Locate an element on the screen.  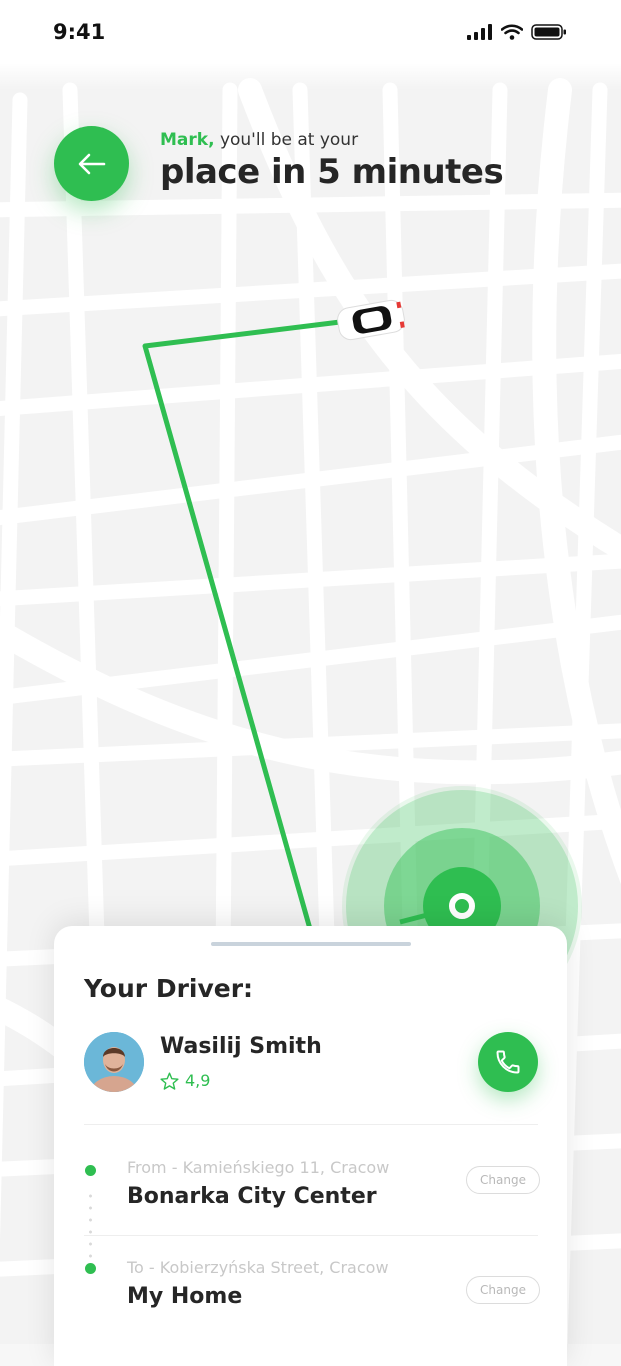
pickup-dot is located at coordinates (90, 1170).